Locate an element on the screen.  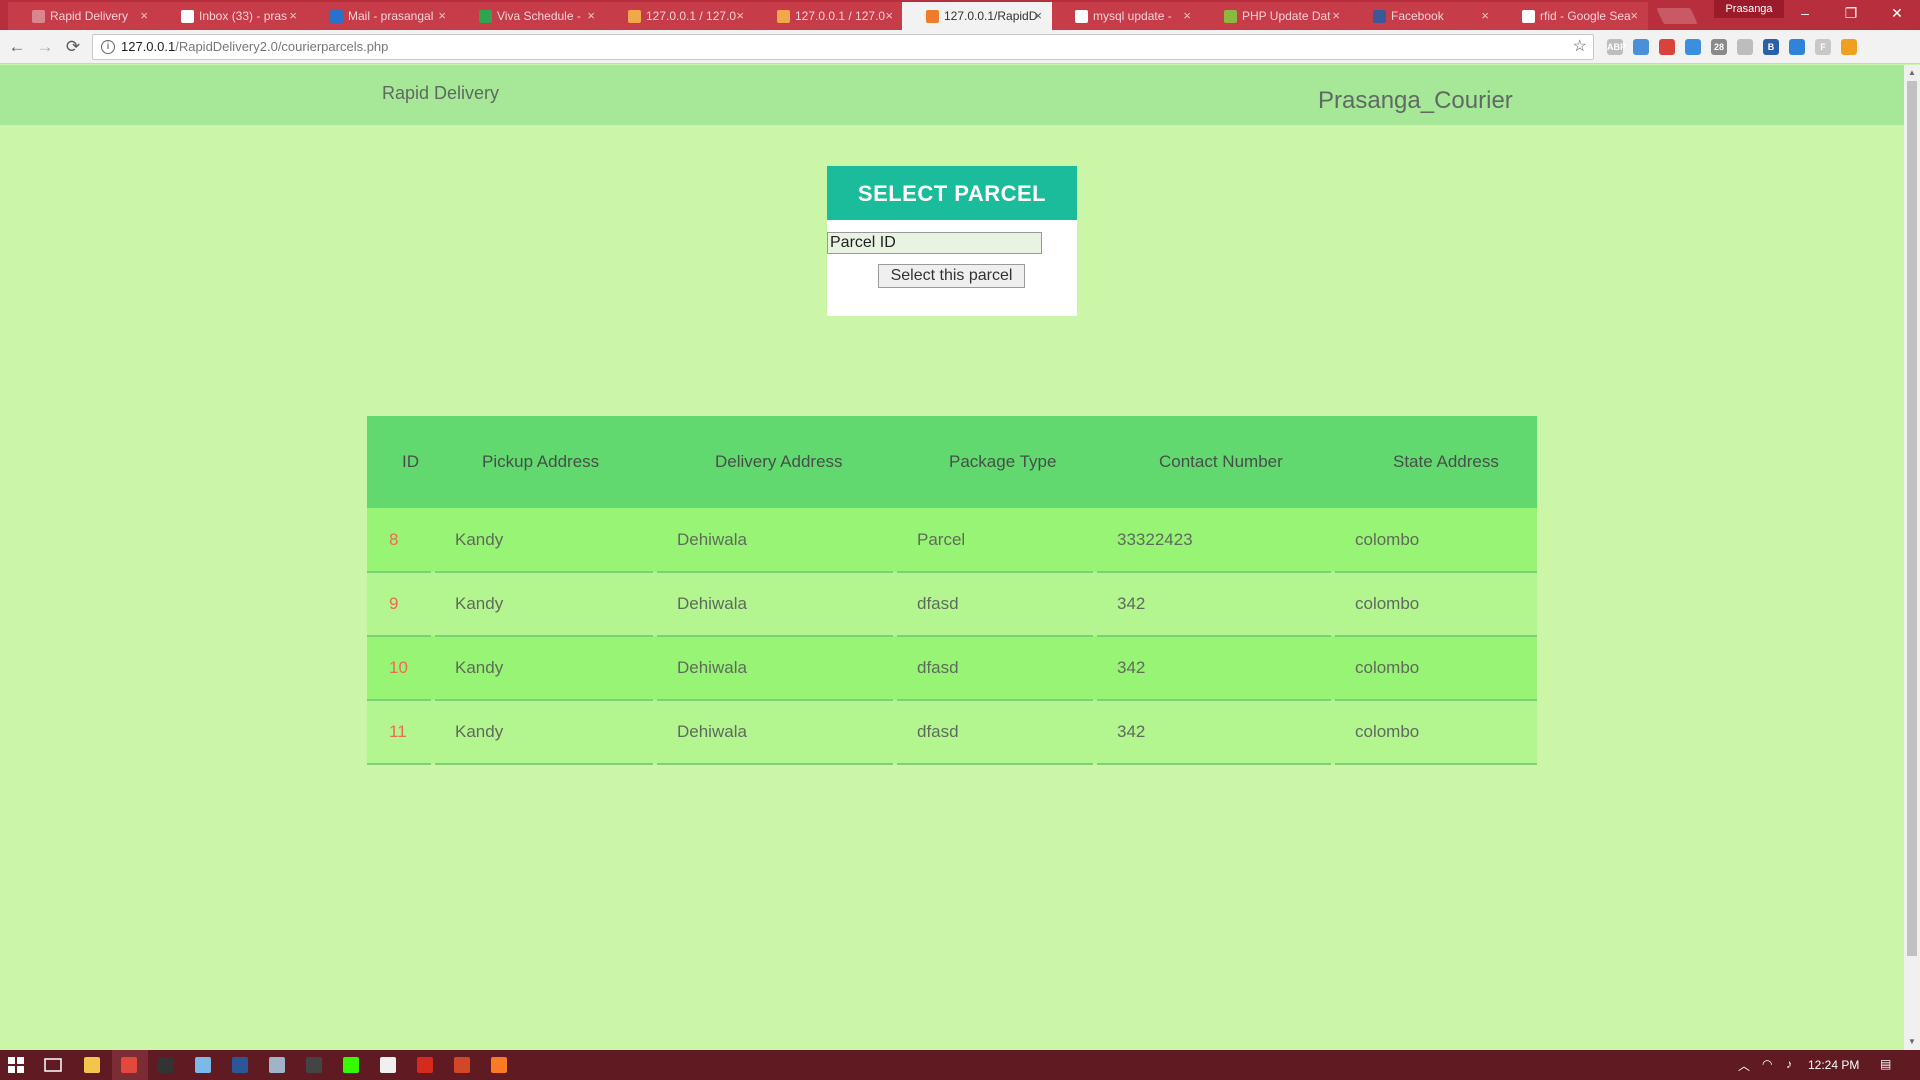
file-explorer-icon is located at coordinates (92, 1065).